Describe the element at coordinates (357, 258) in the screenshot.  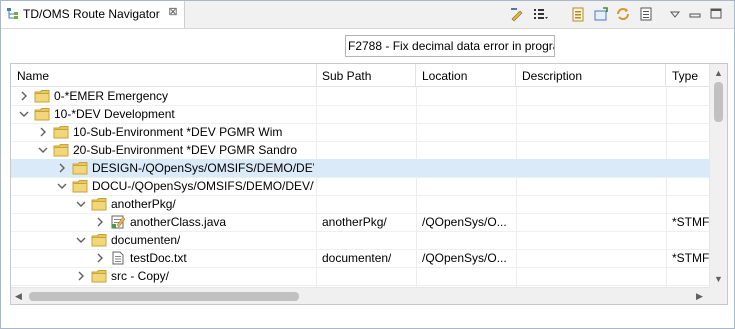
I see `sub-path-cell: documenten/` at that location.